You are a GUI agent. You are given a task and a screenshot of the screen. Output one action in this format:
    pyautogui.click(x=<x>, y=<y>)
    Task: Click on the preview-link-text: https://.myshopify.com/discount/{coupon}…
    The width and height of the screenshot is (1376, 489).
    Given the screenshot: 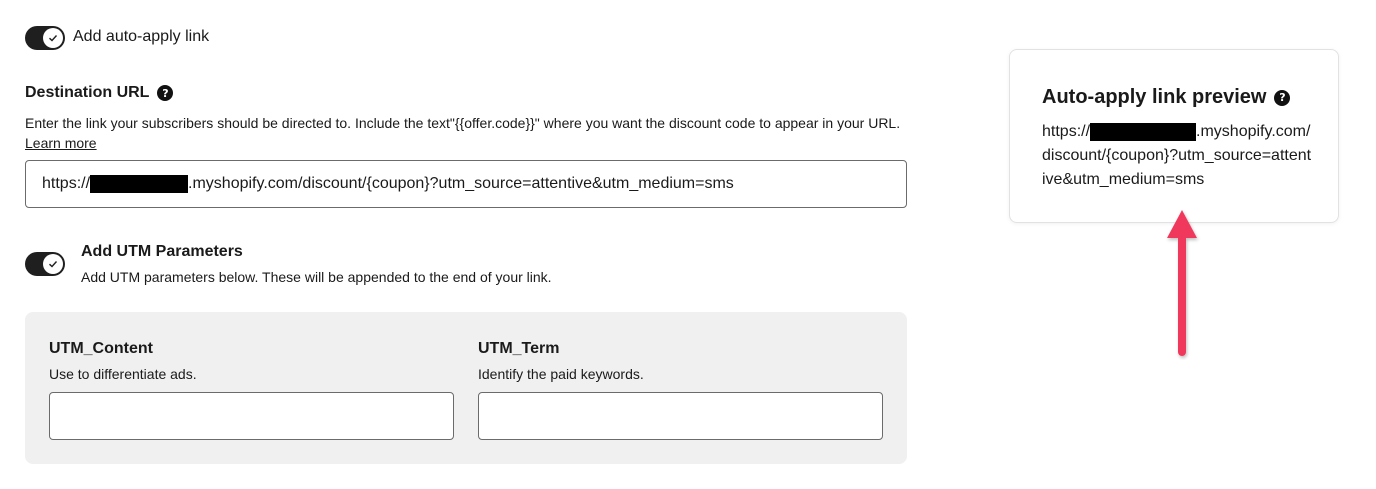 What is the action you would take?
    pyautogui.click(x=1177, y=156)
    